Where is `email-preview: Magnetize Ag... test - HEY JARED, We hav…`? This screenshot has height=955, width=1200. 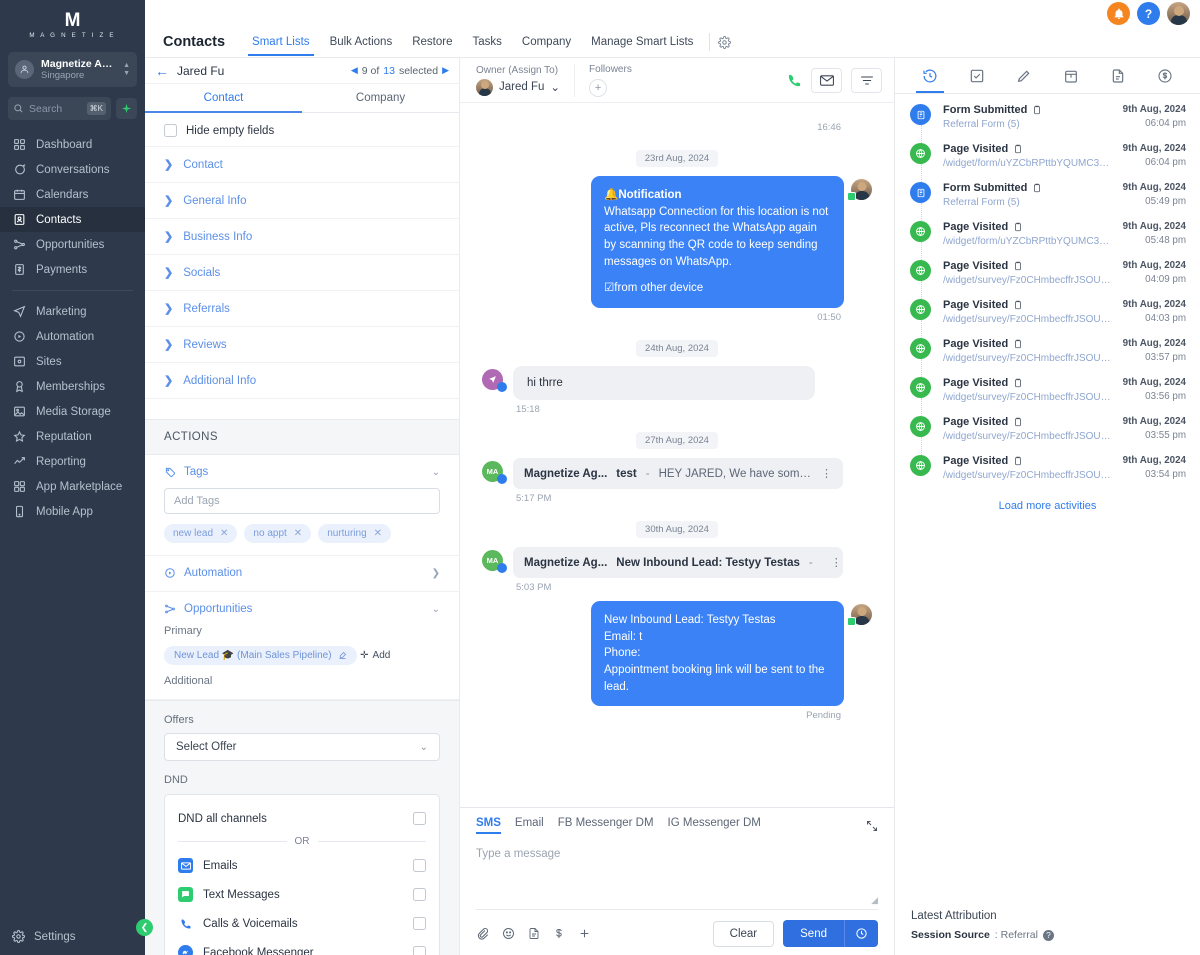
email-preview: Magnetize Ag... test - HEY JARED, We hav… is located at coordinates (678, 474).